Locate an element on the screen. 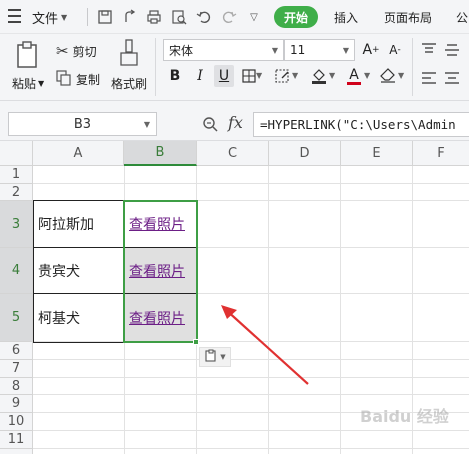  cut-button: ✂ 剪切 is located at coordinates (76, 51).